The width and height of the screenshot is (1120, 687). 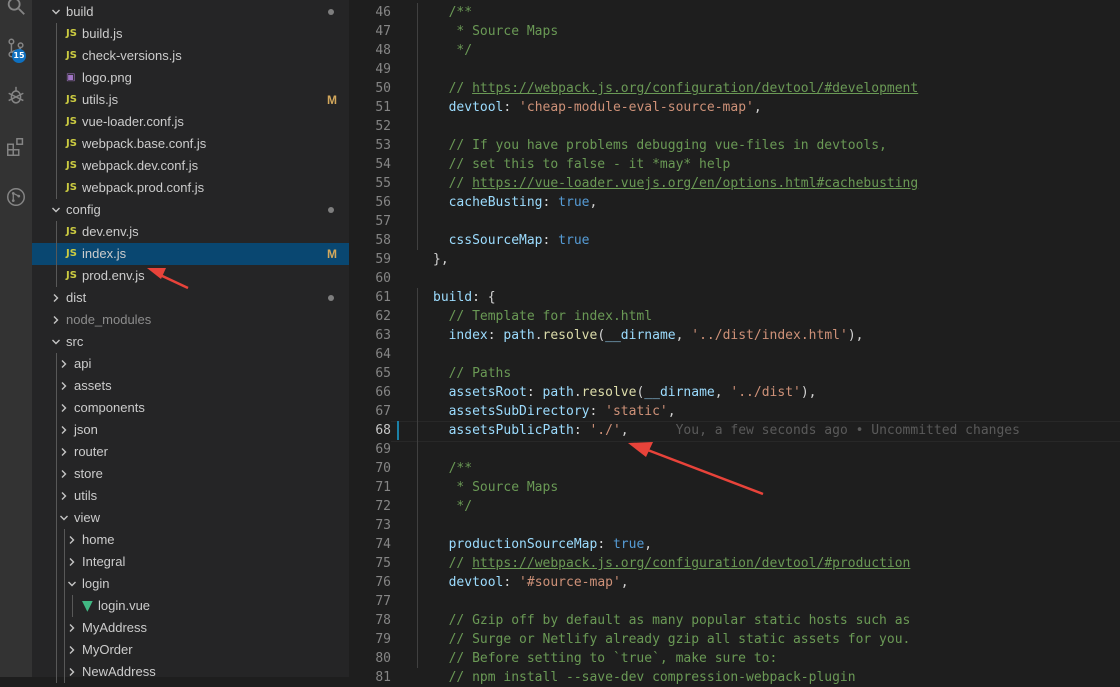 What do you see at coordinates (190, 144) in the screenshot?
I see `explorer-file: JS webpack.base.conf.js` at bounding box center [190, 144].